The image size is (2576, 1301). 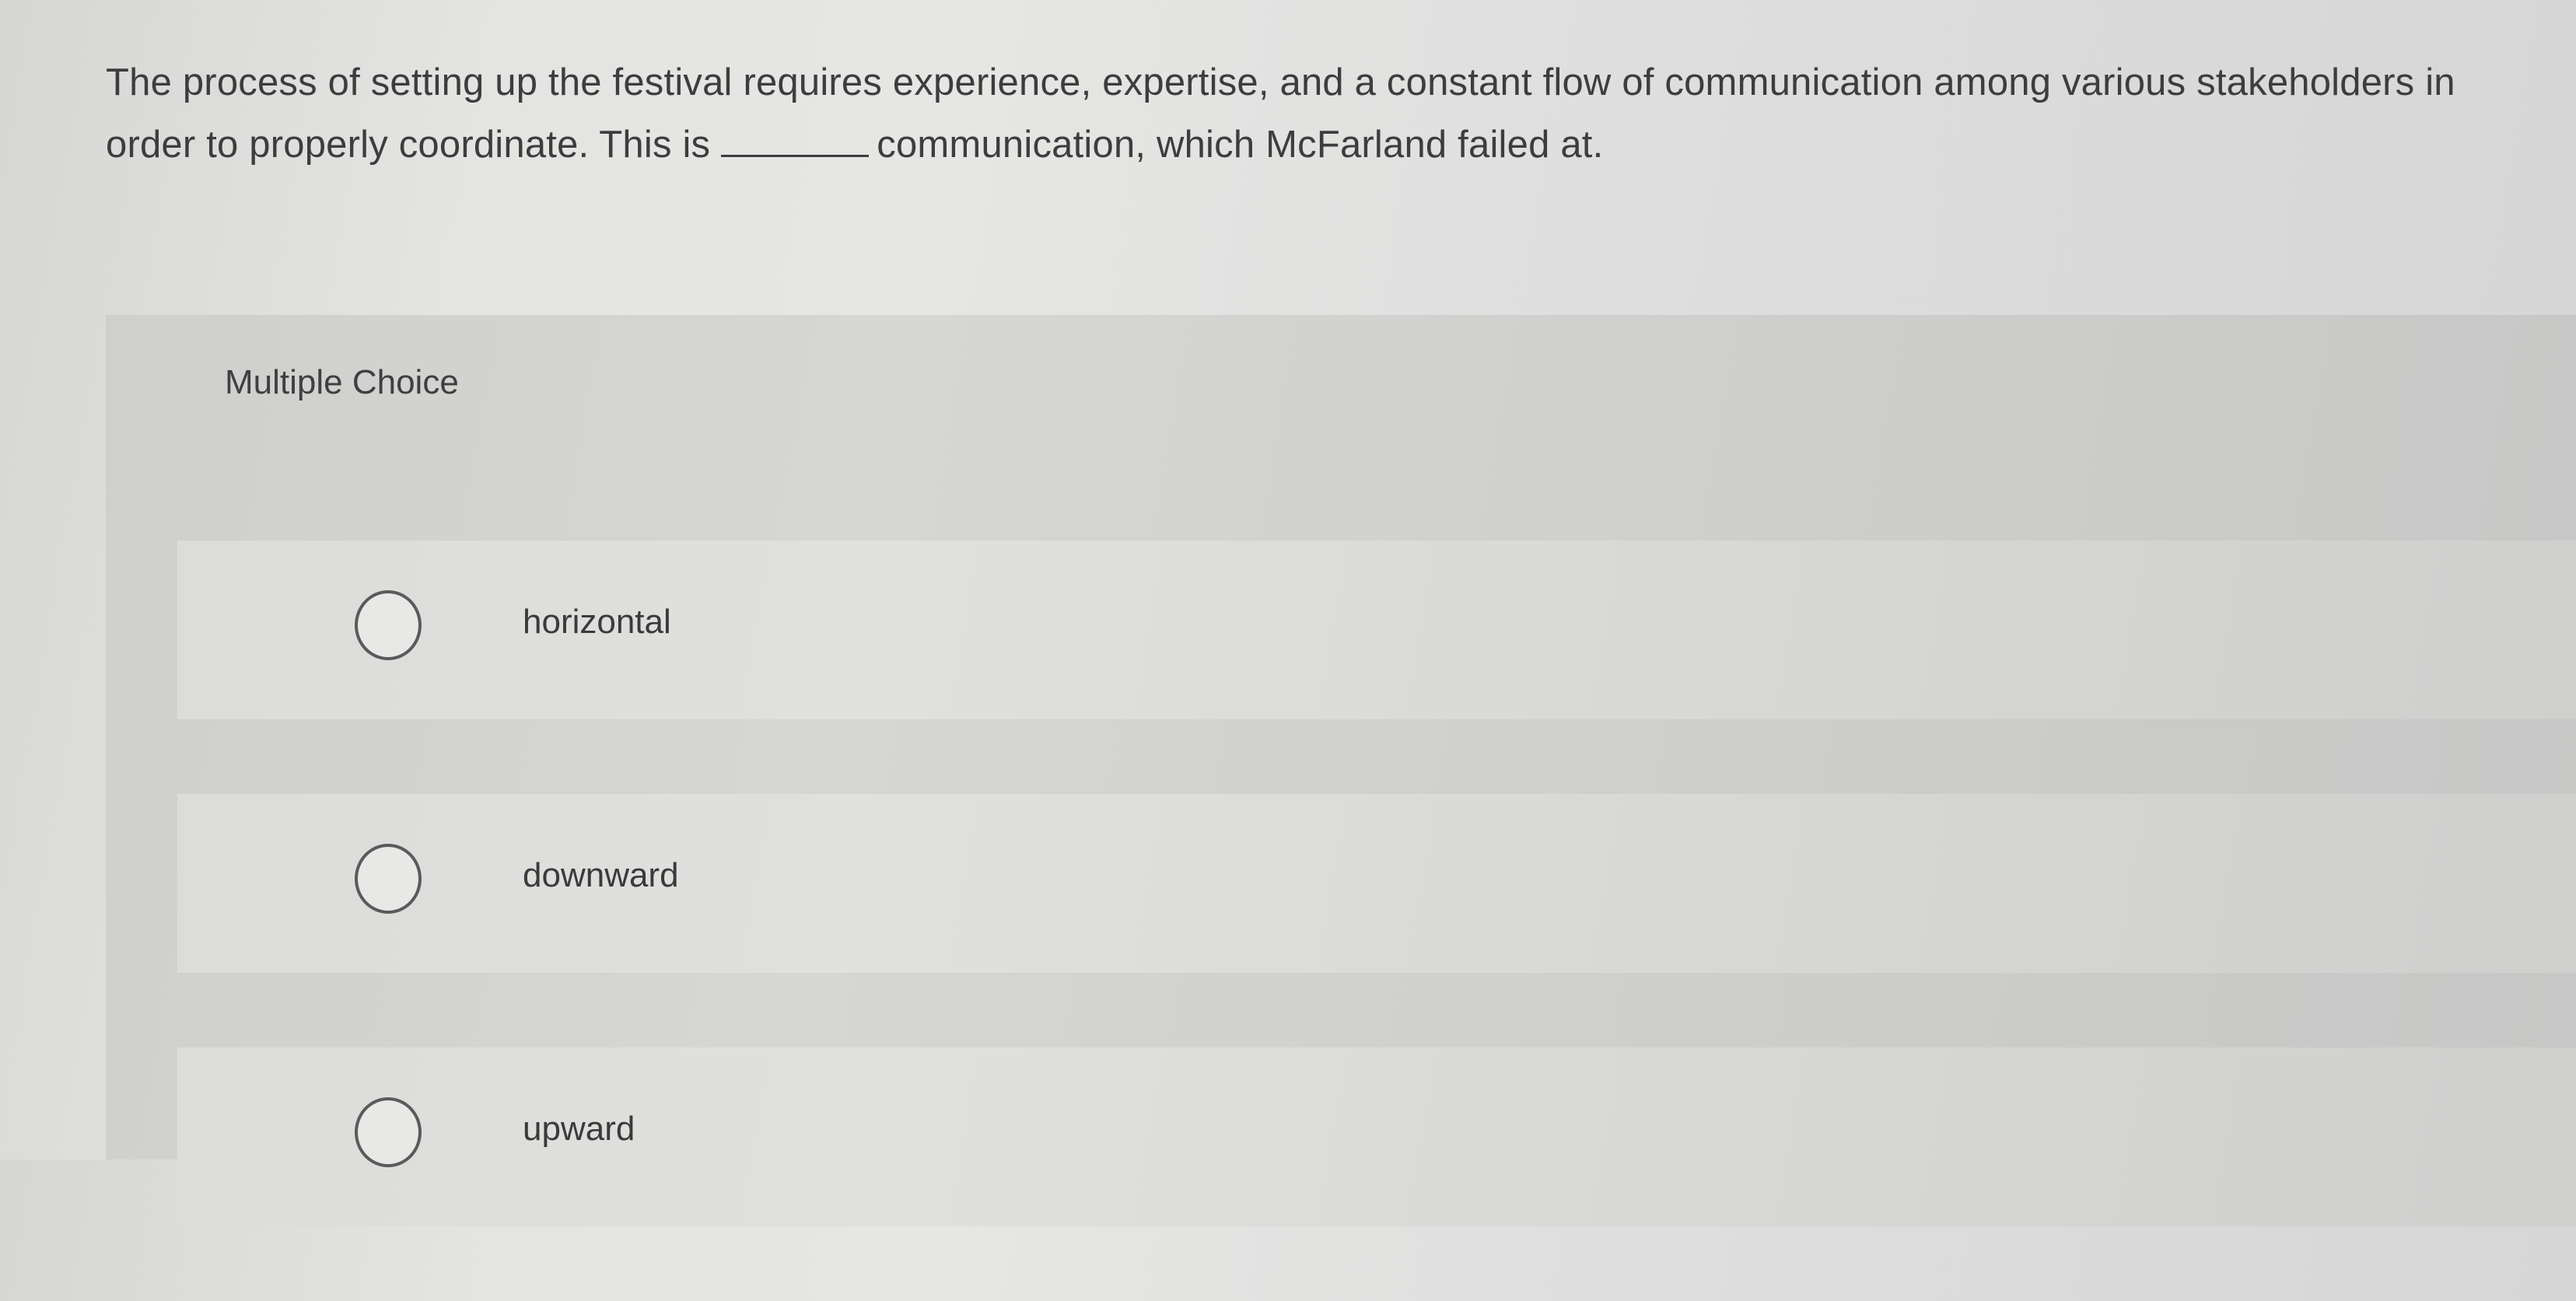 I want to click on radio-button-horizontal, so click(x=389, y=625).